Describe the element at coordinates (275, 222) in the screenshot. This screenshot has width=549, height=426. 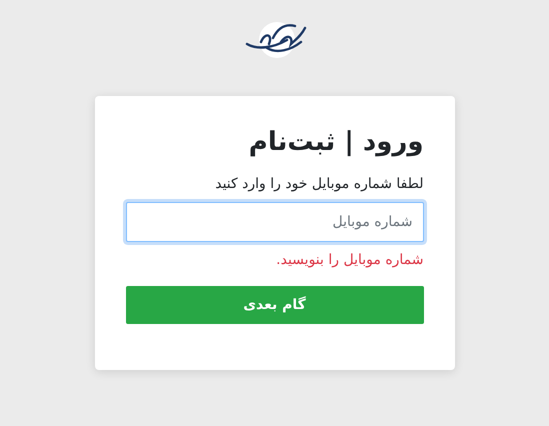
I see `phone-input-field: شماره موبایل` at that location.